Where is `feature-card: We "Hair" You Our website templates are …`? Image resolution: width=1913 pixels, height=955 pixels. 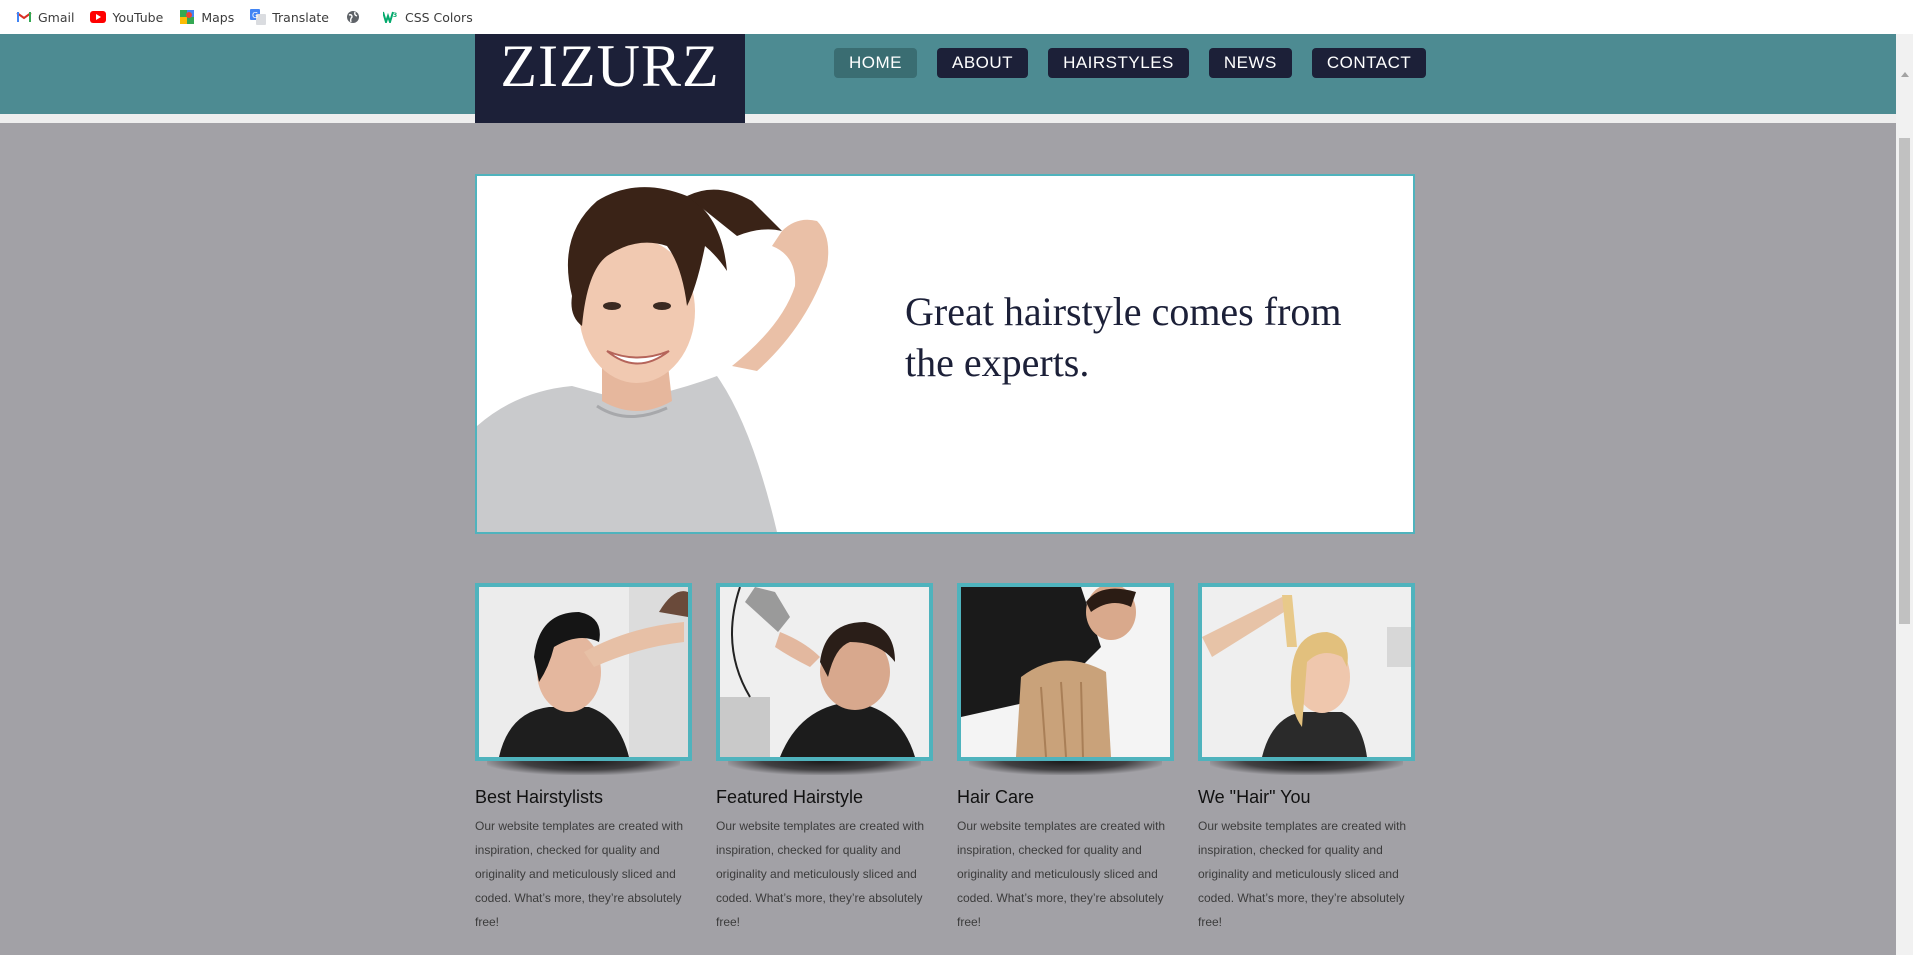
feature-card: We "Hair" You Our website templates are … is located at coordinates (1306, 758).